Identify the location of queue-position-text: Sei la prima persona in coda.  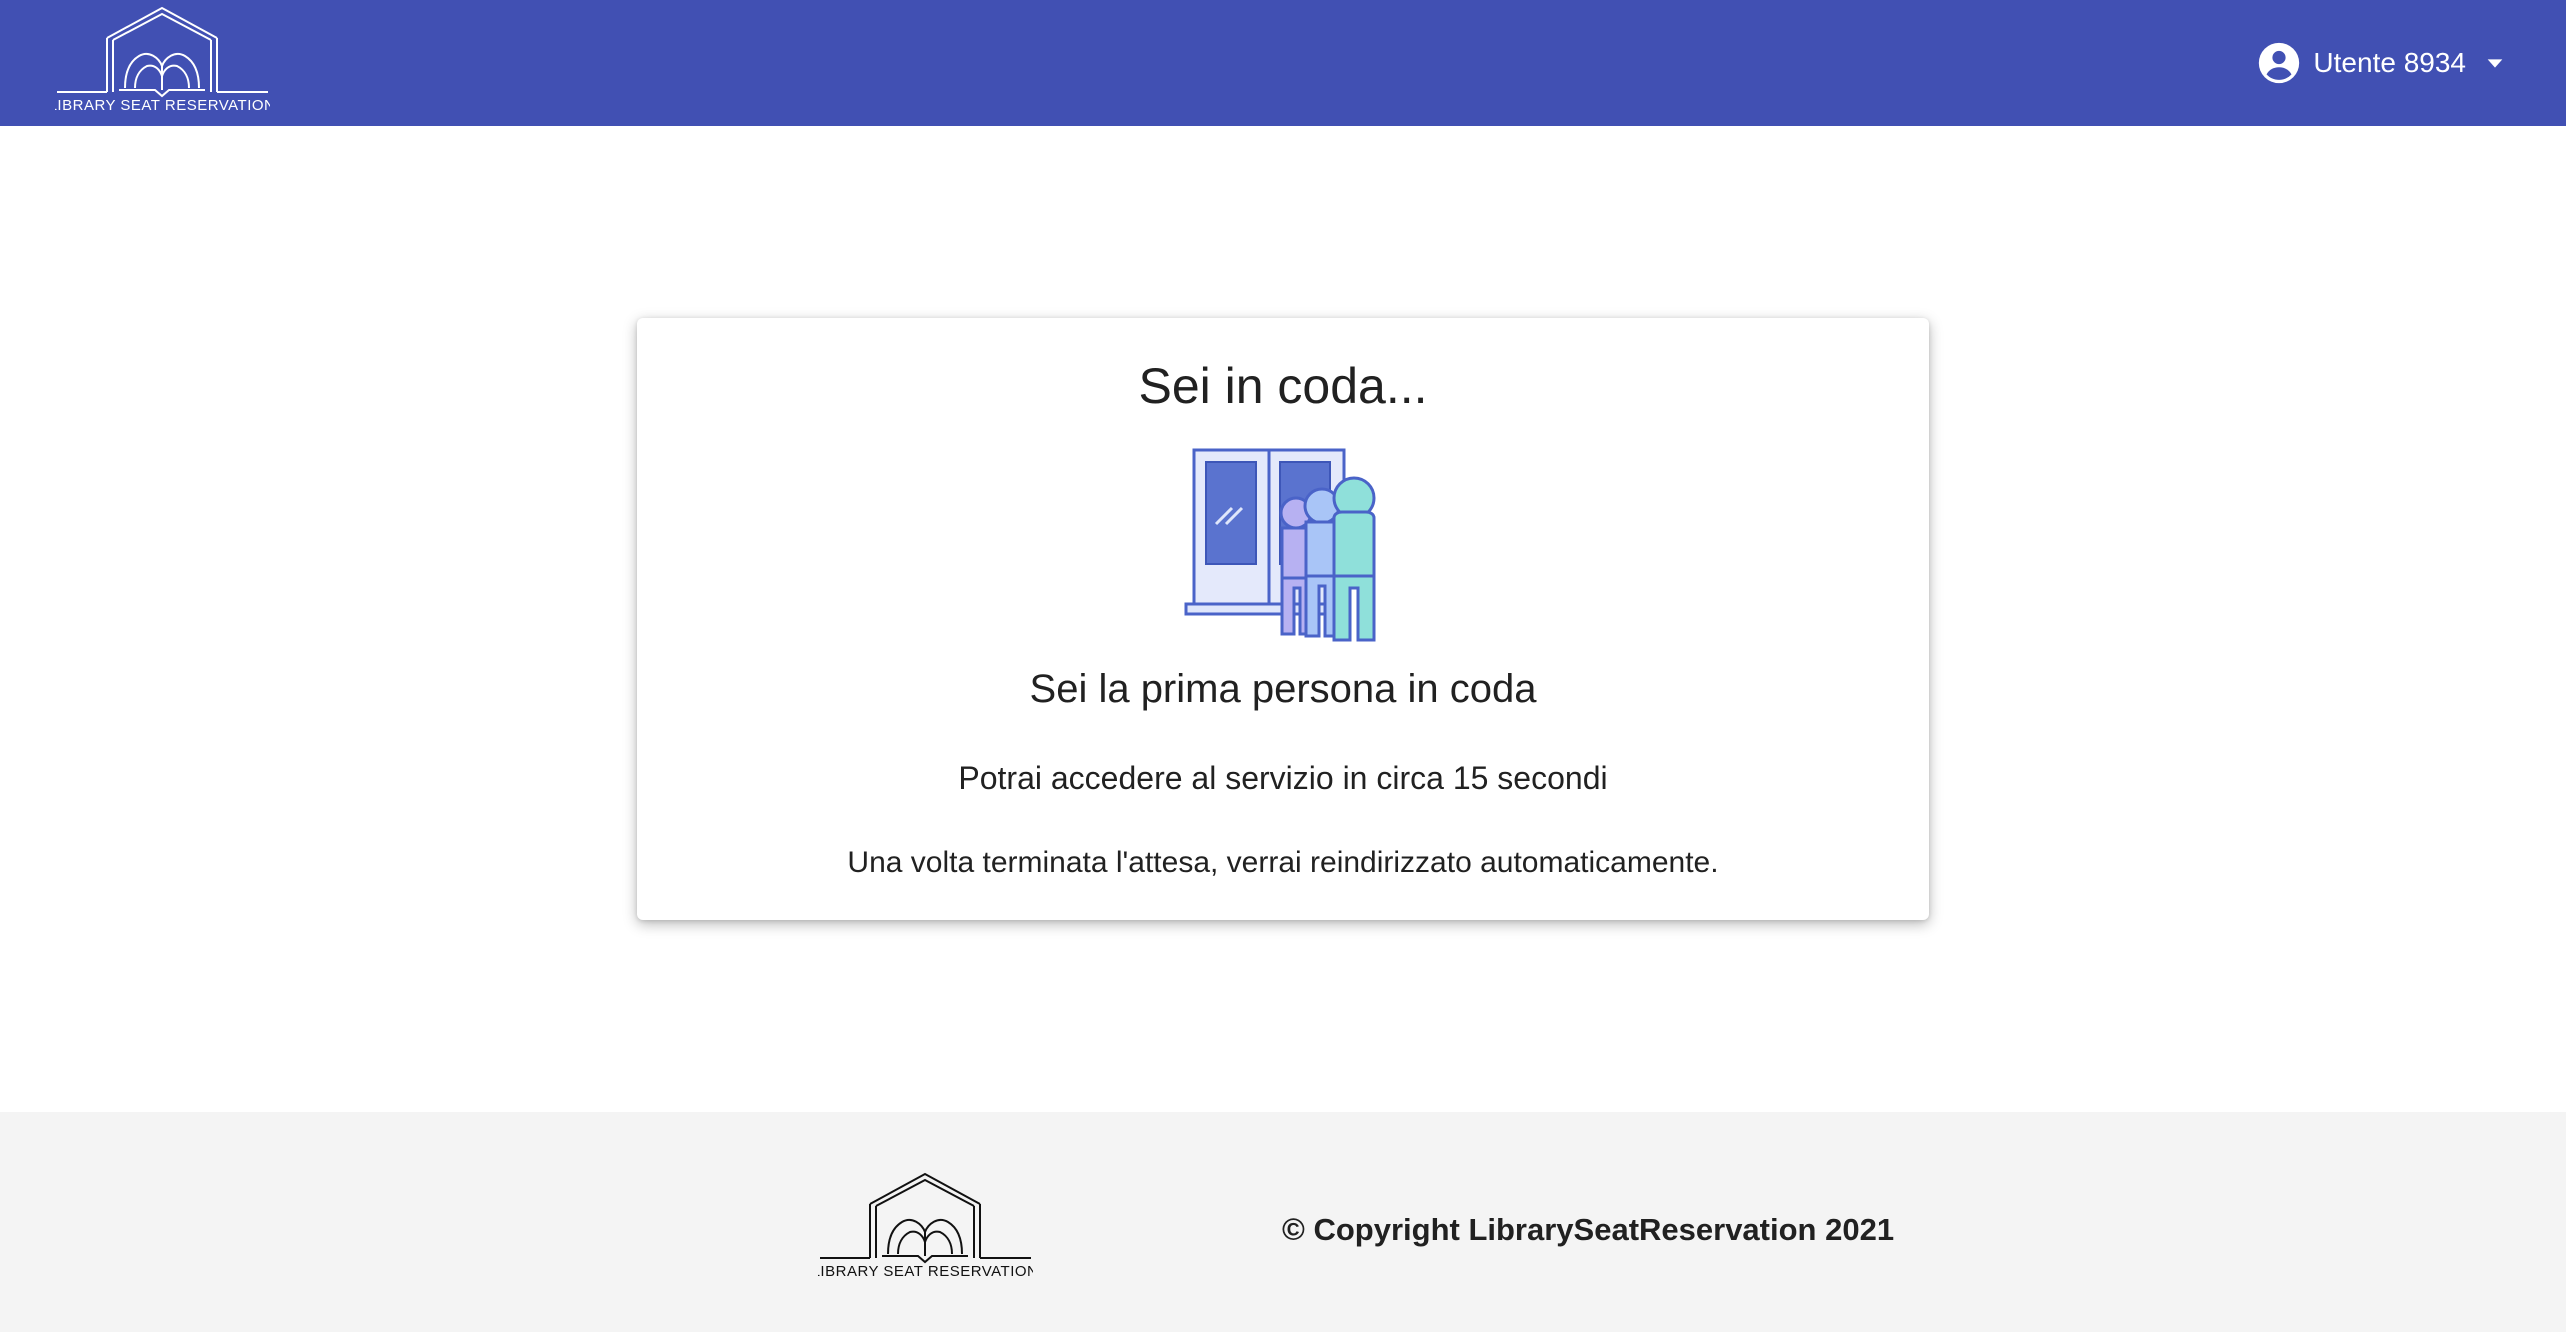
(1283, 689).